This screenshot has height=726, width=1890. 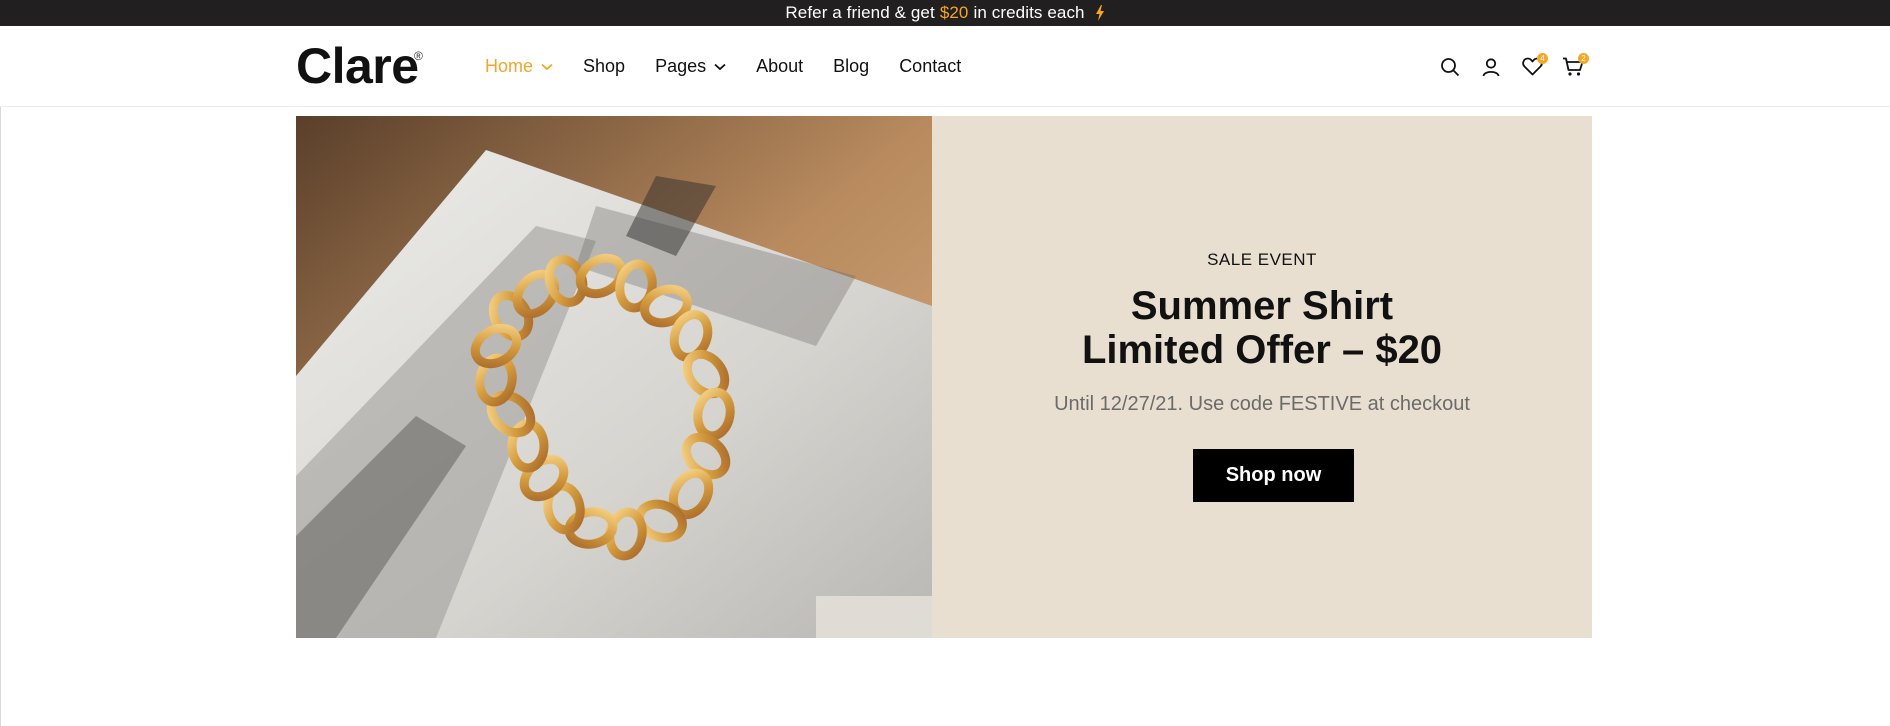 I want to click on nav-item-about: About, so click(x=779, y=66).